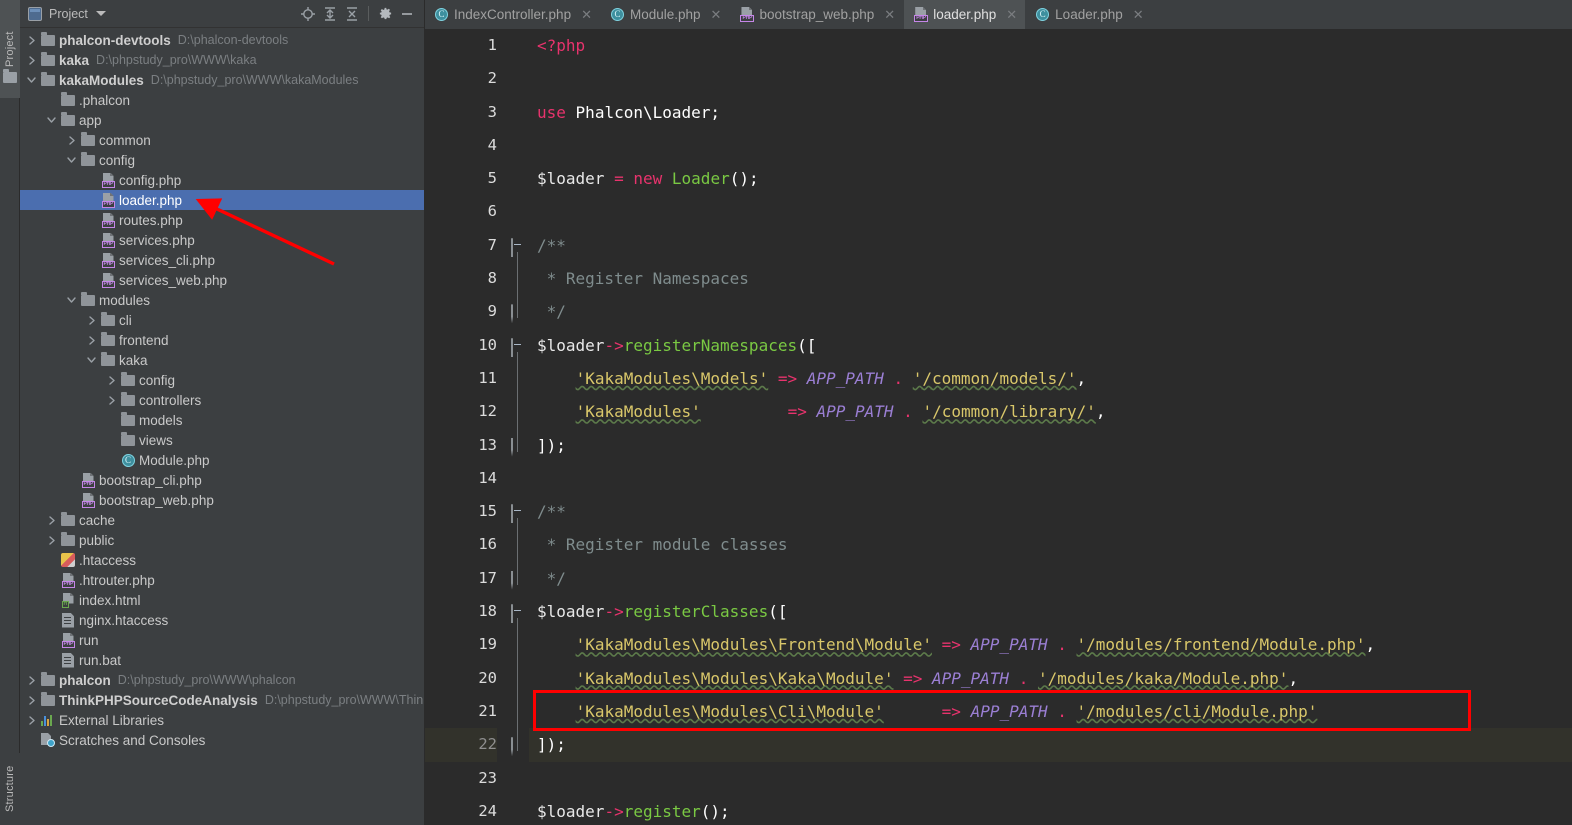 The width and height of the screenshot is (1572, 825). Describe the element at coordinates (222, 440) in the screenshot. I see `tree-row: views` at that location.